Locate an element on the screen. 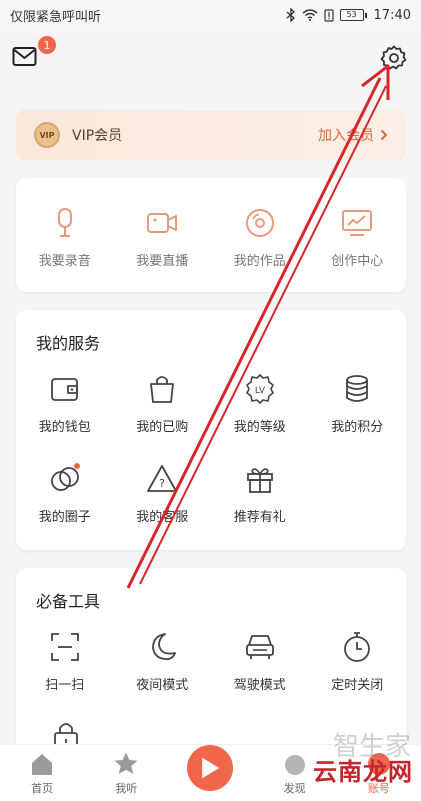 This screenshot has width=421, height=801. status-icons: 53 17:40 is located at coordinates (348, 15).